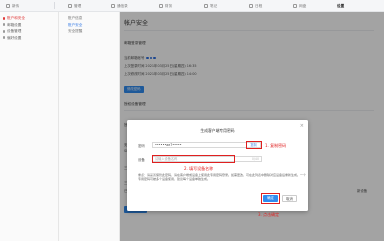 This screenshot has width=384, height=241. I want to click on nav-item-5: 日程, so click(255, 6).